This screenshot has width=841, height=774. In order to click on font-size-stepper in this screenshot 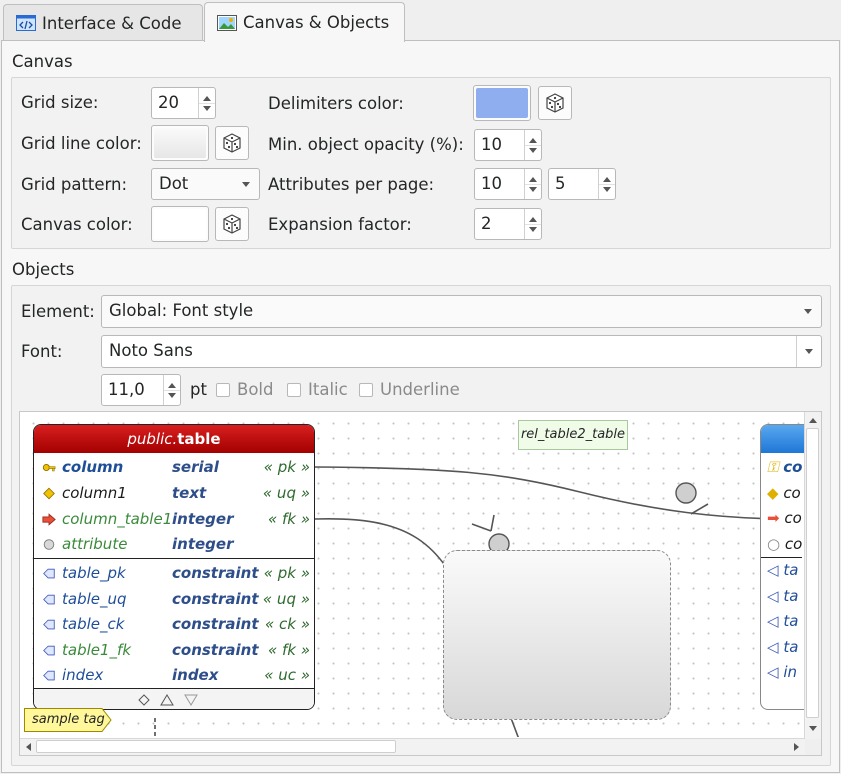, I will do `click(171, 390)`.